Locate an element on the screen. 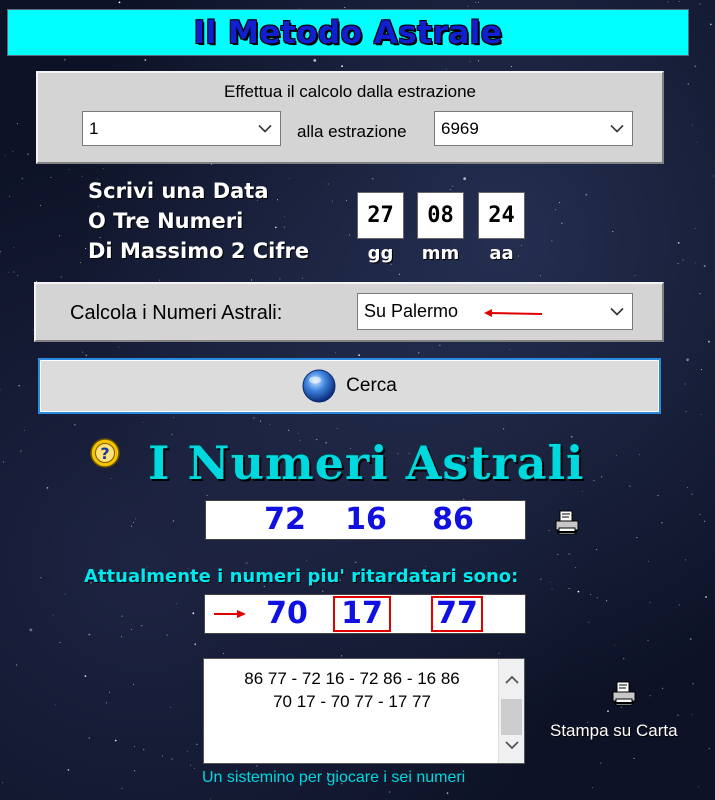 The width and height of the screenshot is (715, 800). month-field: 08 is located at coordinates (440, 215).